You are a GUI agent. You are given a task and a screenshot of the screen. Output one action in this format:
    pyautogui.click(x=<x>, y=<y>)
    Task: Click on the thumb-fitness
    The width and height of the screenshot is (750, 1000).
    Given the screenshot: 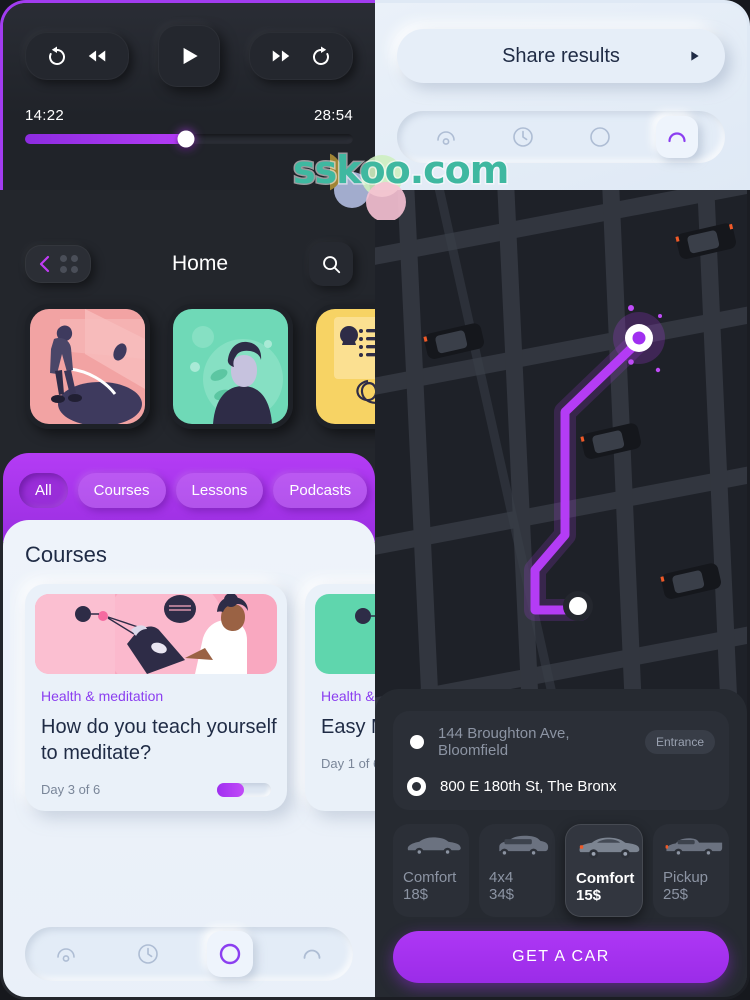 What is the action you would take?
    pyautogui.click(x=87, y=366)
    